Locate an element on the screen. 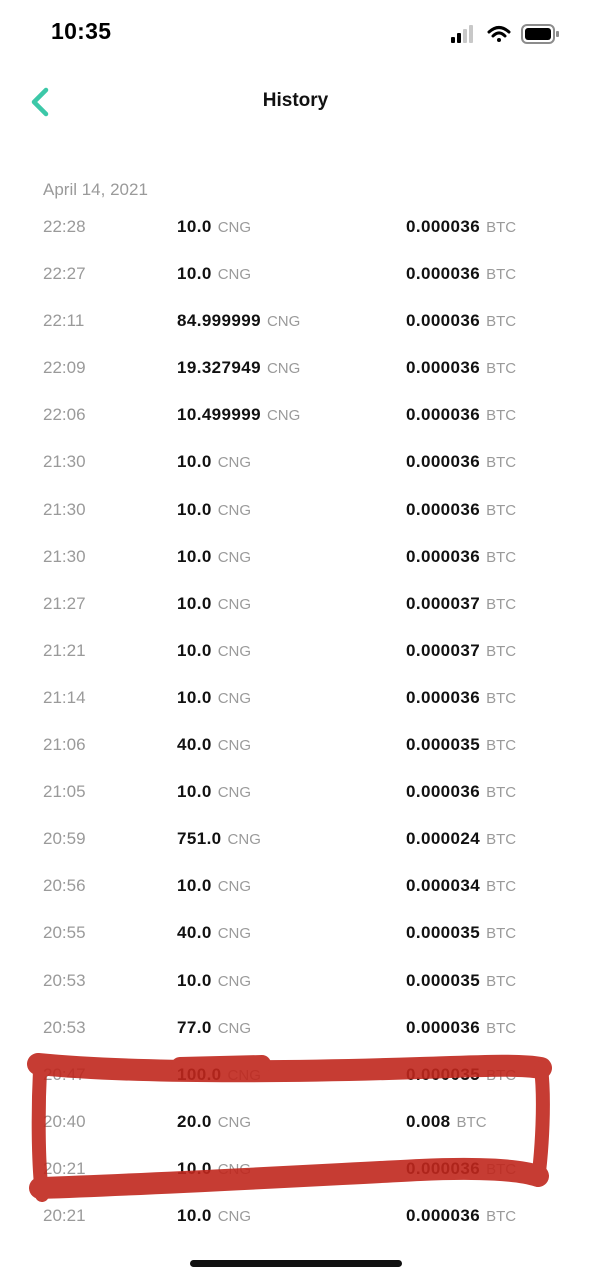 The width and height of the screenshot is (591, 1280). history-row: 20:21 10.0 CNG 0.000036 BTC is located at coordinates (295, 1169).